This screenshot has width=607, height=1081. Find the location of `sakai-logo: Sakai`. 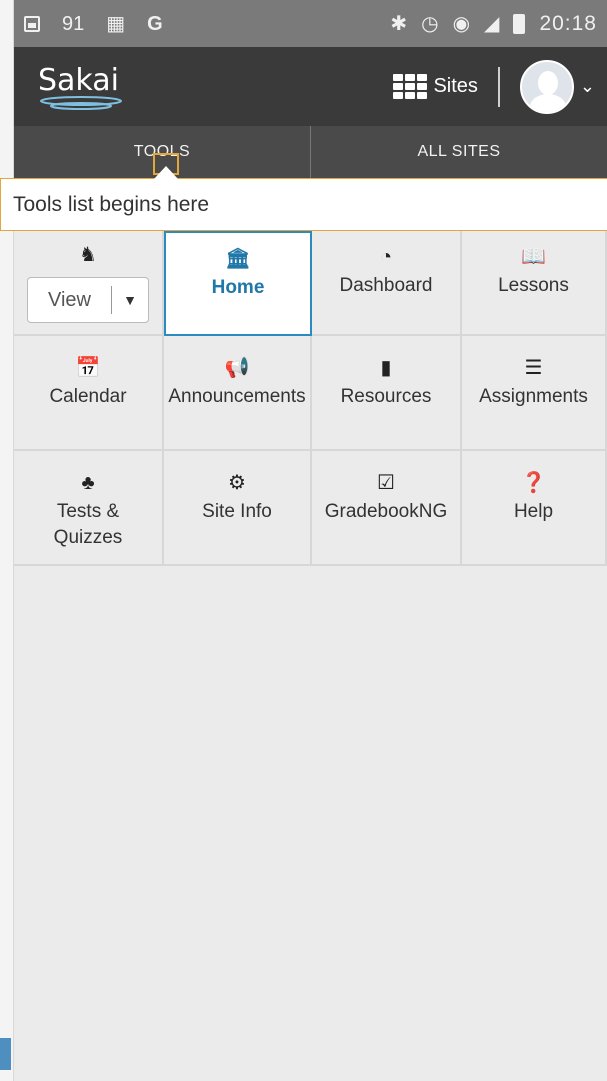

sakai-logo: Sakai is located at coordinates (78, 80).